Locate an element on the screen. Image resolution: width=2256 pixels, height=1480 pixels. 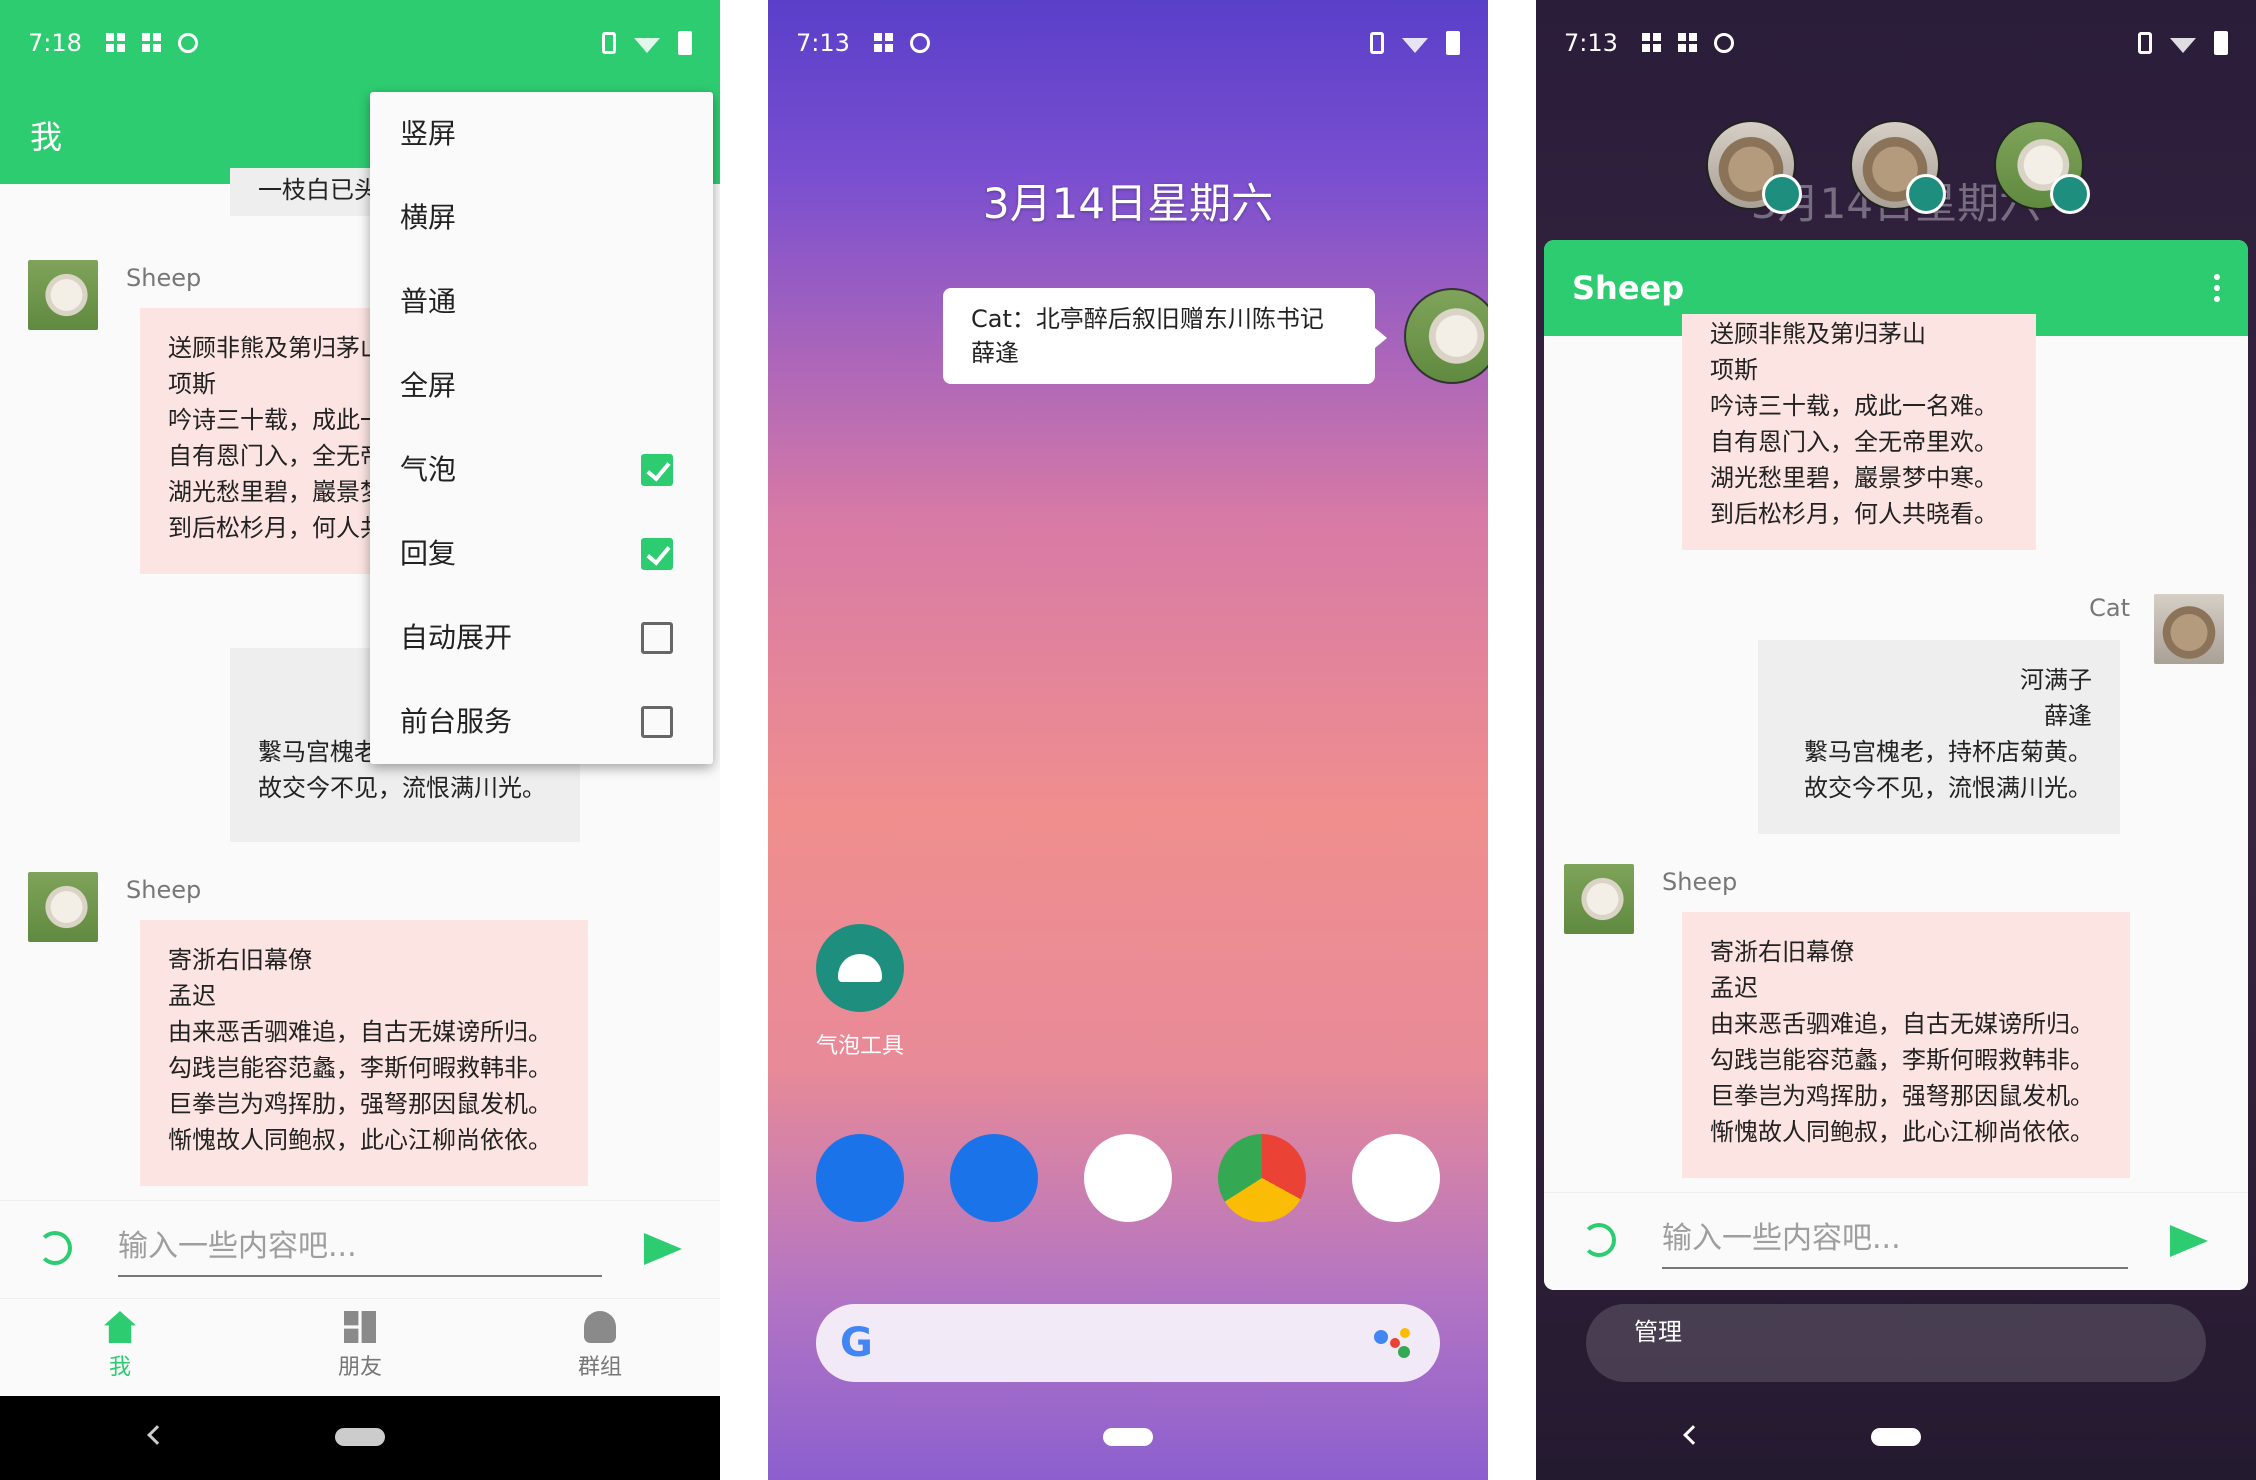
manage-label: 管理 is located at coordinates (1658, 1332).